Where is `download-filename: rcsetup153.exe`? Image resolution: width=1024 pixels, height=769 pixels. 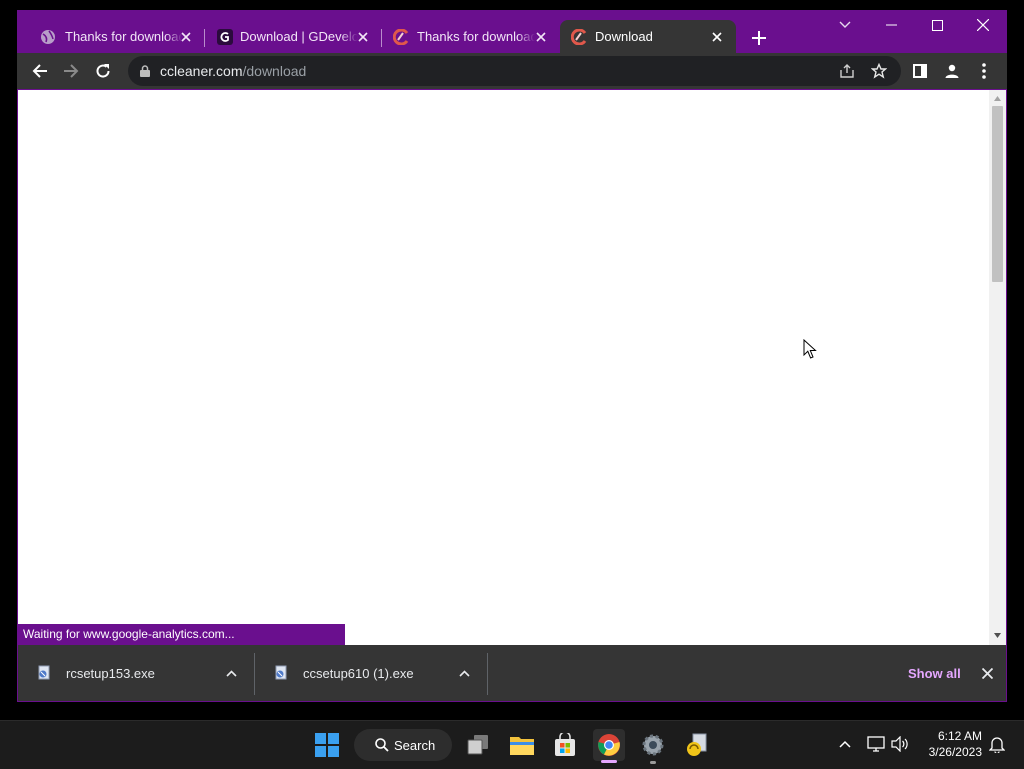 download-filename: rcsetup153.exe is located at coordinates (110, 673).